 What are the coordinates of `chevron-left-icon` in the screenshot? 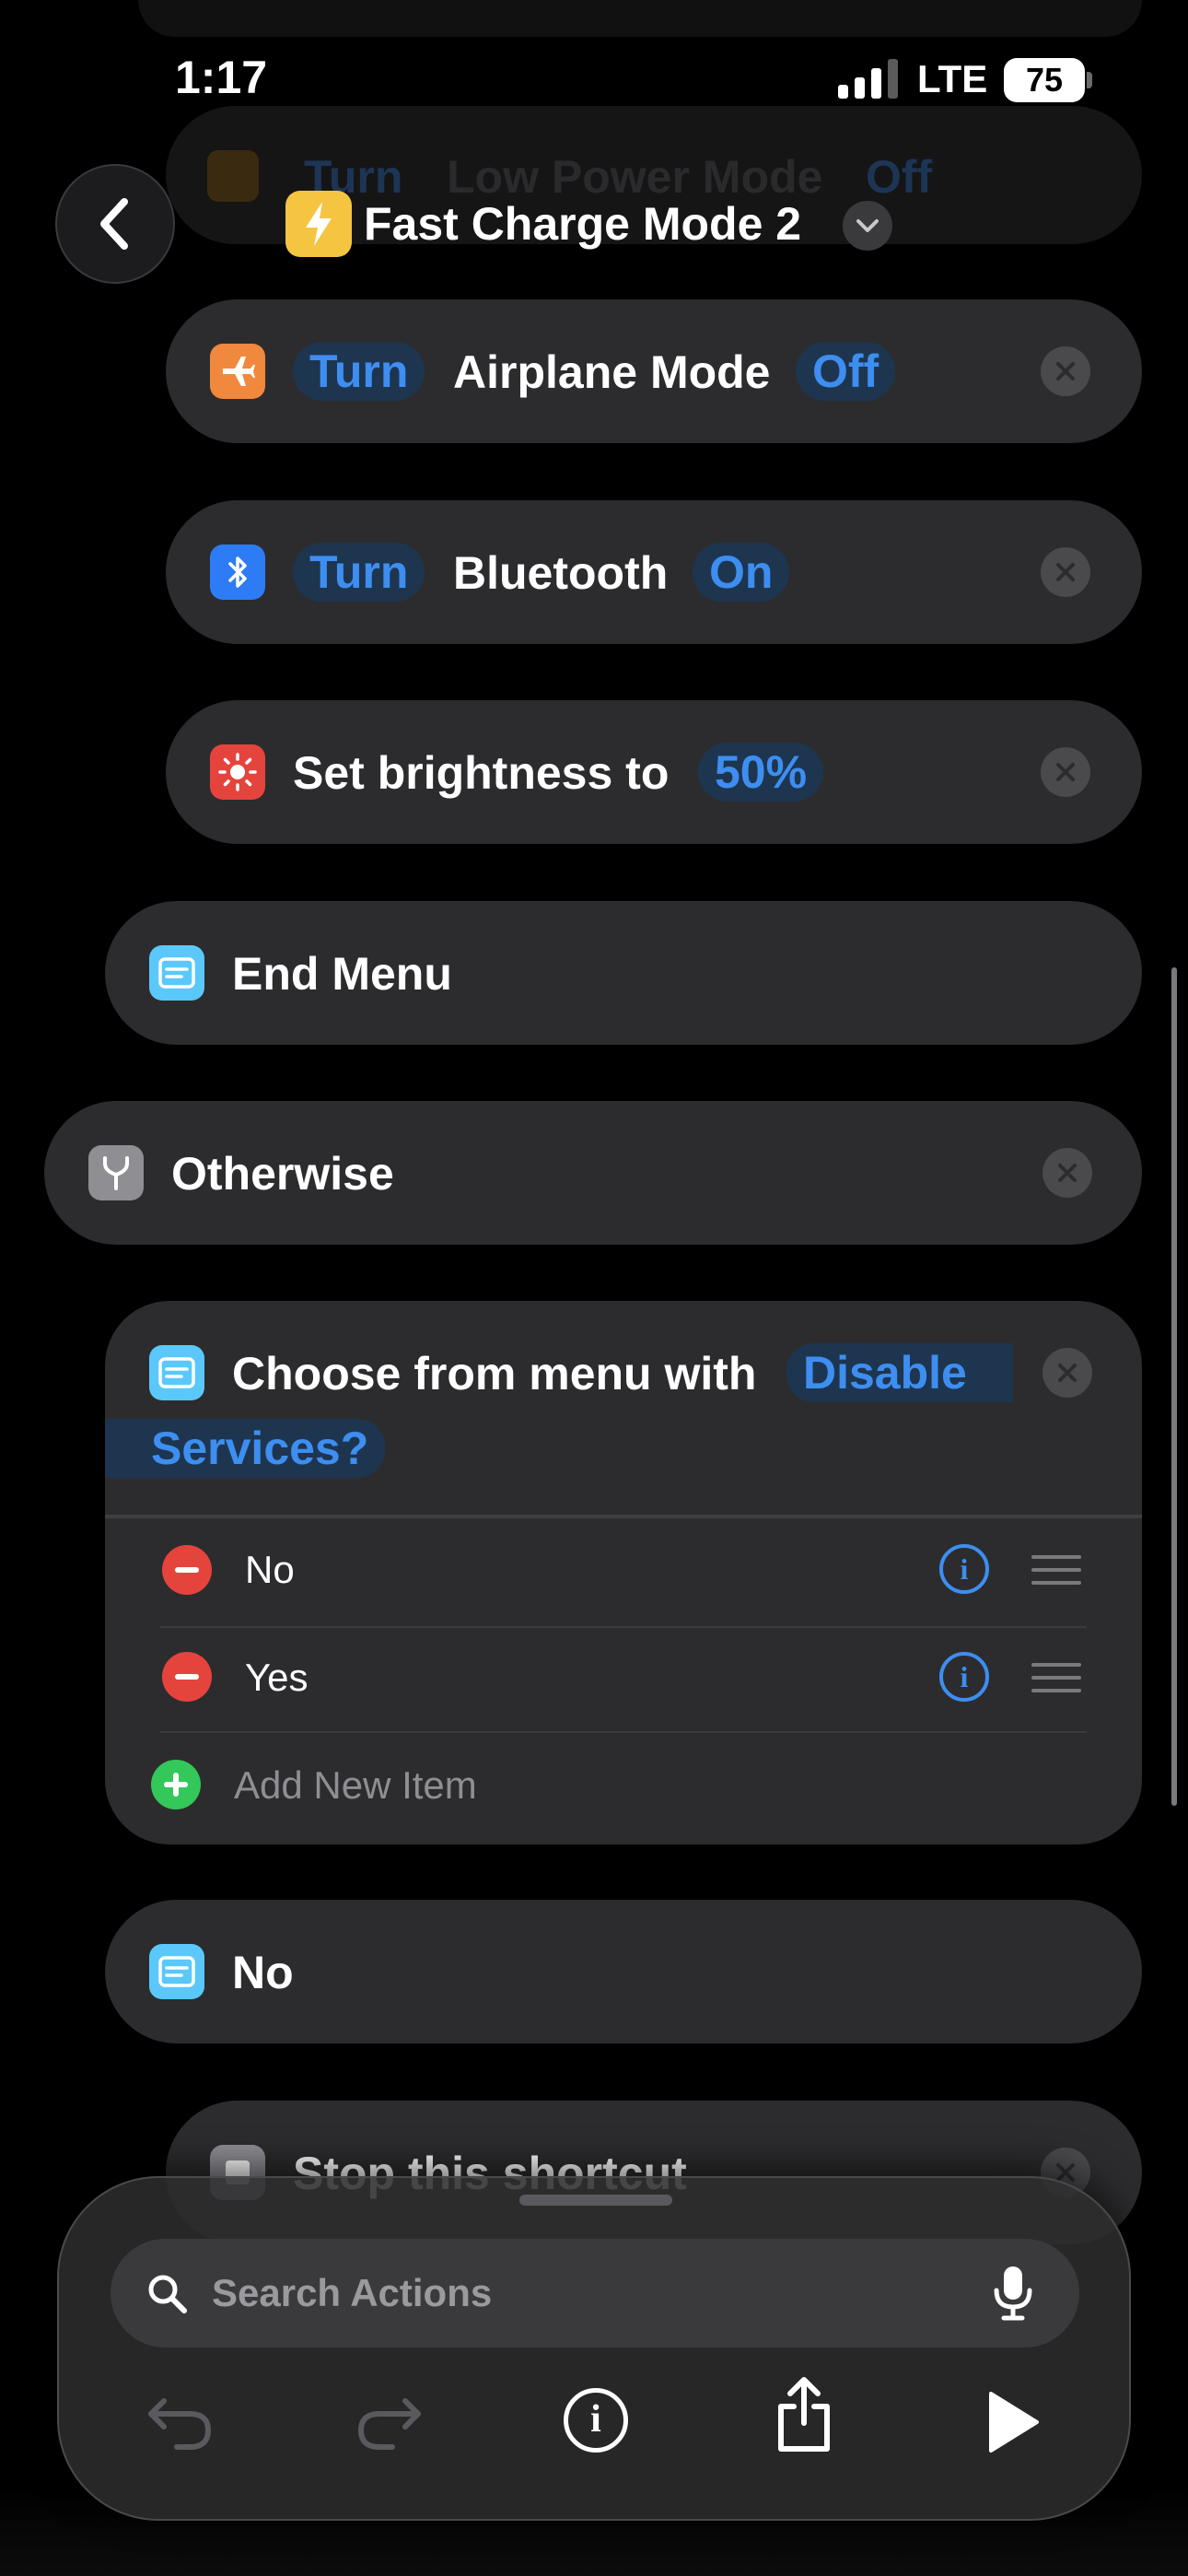 It's located at (114, 224).